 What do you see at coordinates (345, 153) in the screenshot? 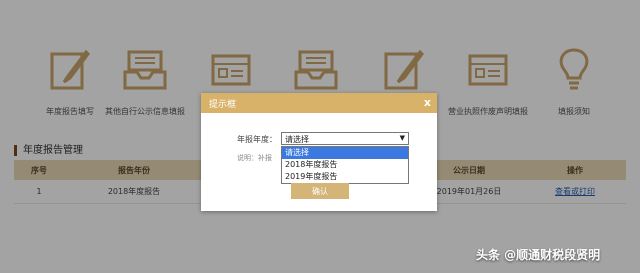
I see `dropdown-option: 请选择` at bounding box center [345, 153].